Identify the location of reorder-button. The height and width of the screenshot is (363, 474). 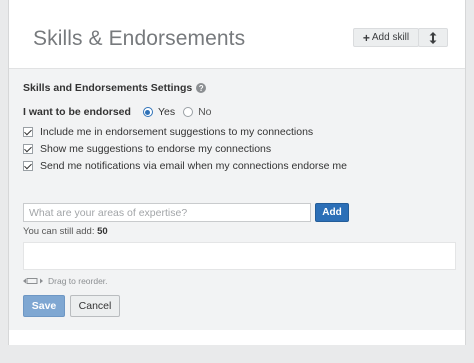
(433, 37).